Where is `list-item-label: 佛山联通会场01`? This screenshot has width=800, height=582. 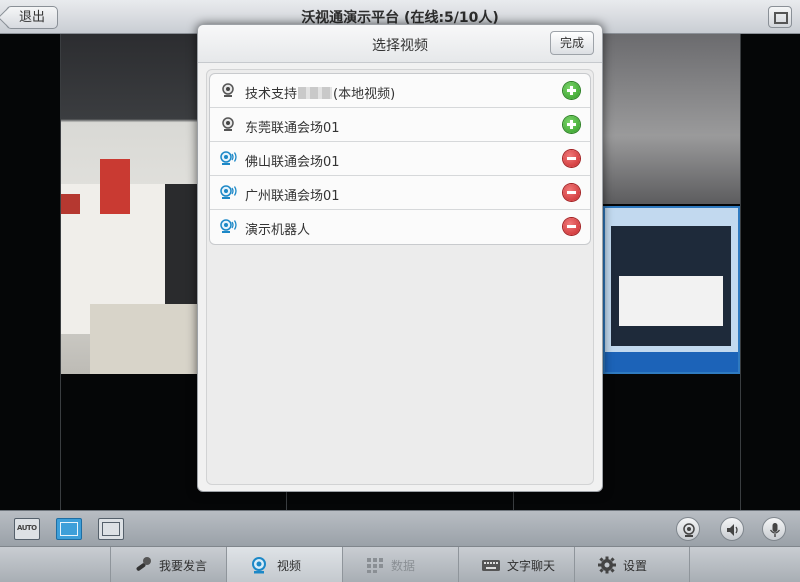 list-item-label: 佛山联通会场01 is located at coordinates (292, 162).